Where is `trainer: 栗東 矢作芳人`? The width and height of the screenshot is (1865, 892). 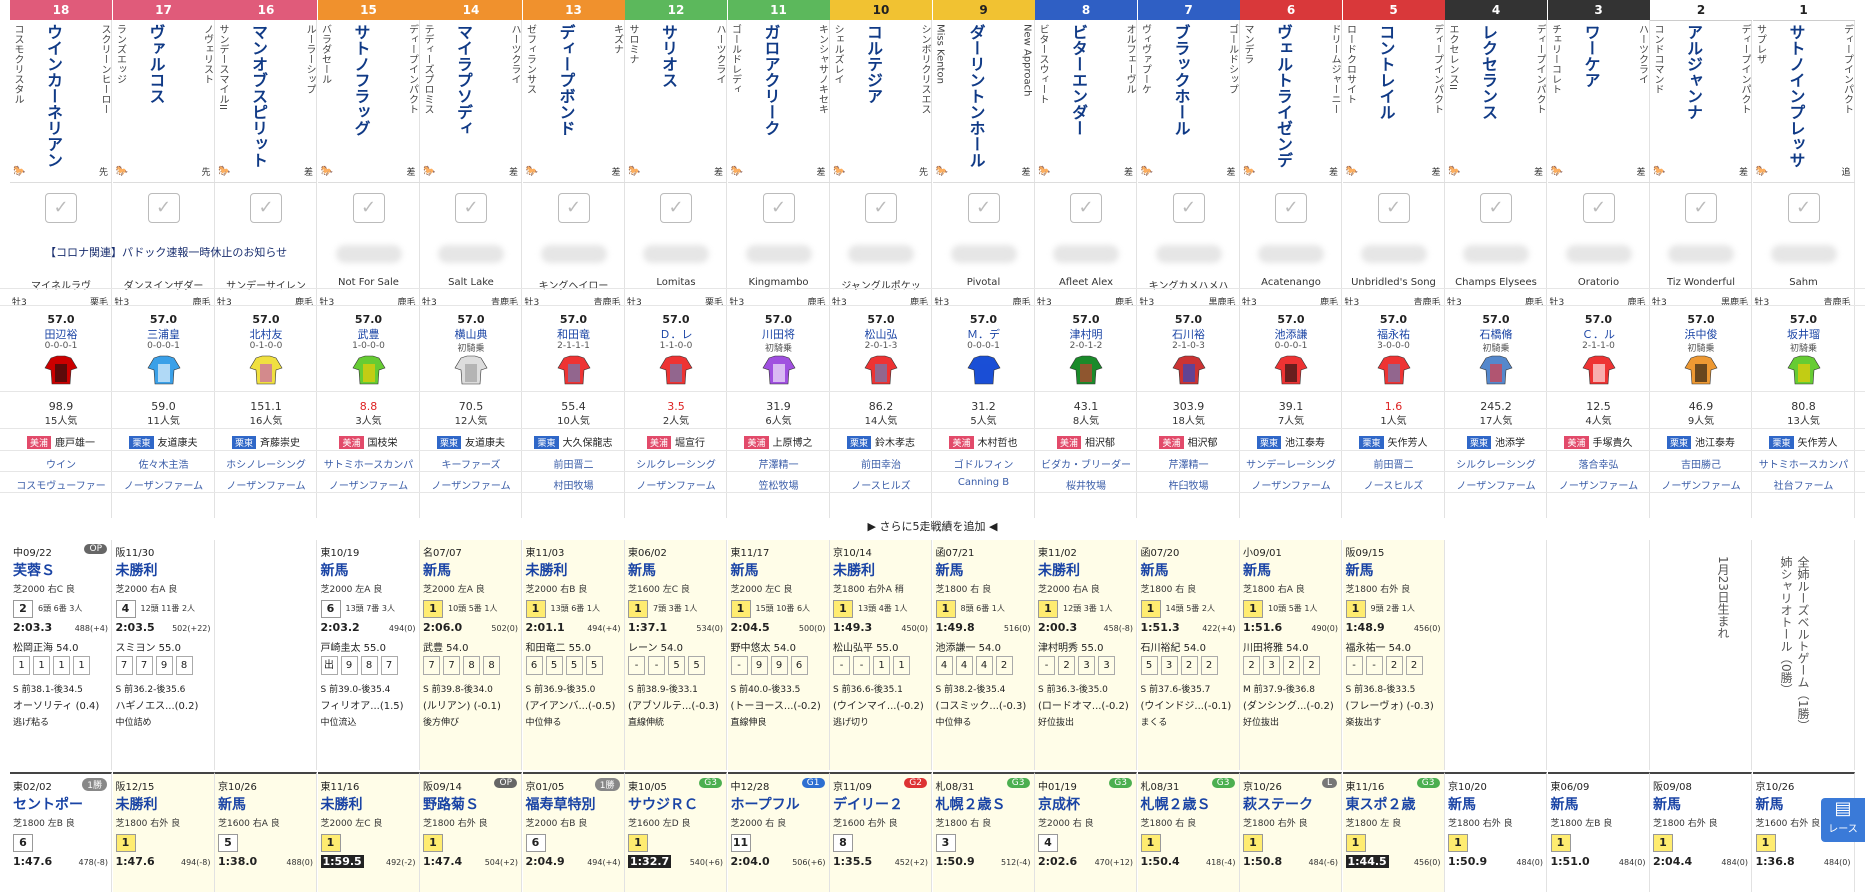
trainer: 栗東 矢作芳人 is located at coordinates (1804, 441).